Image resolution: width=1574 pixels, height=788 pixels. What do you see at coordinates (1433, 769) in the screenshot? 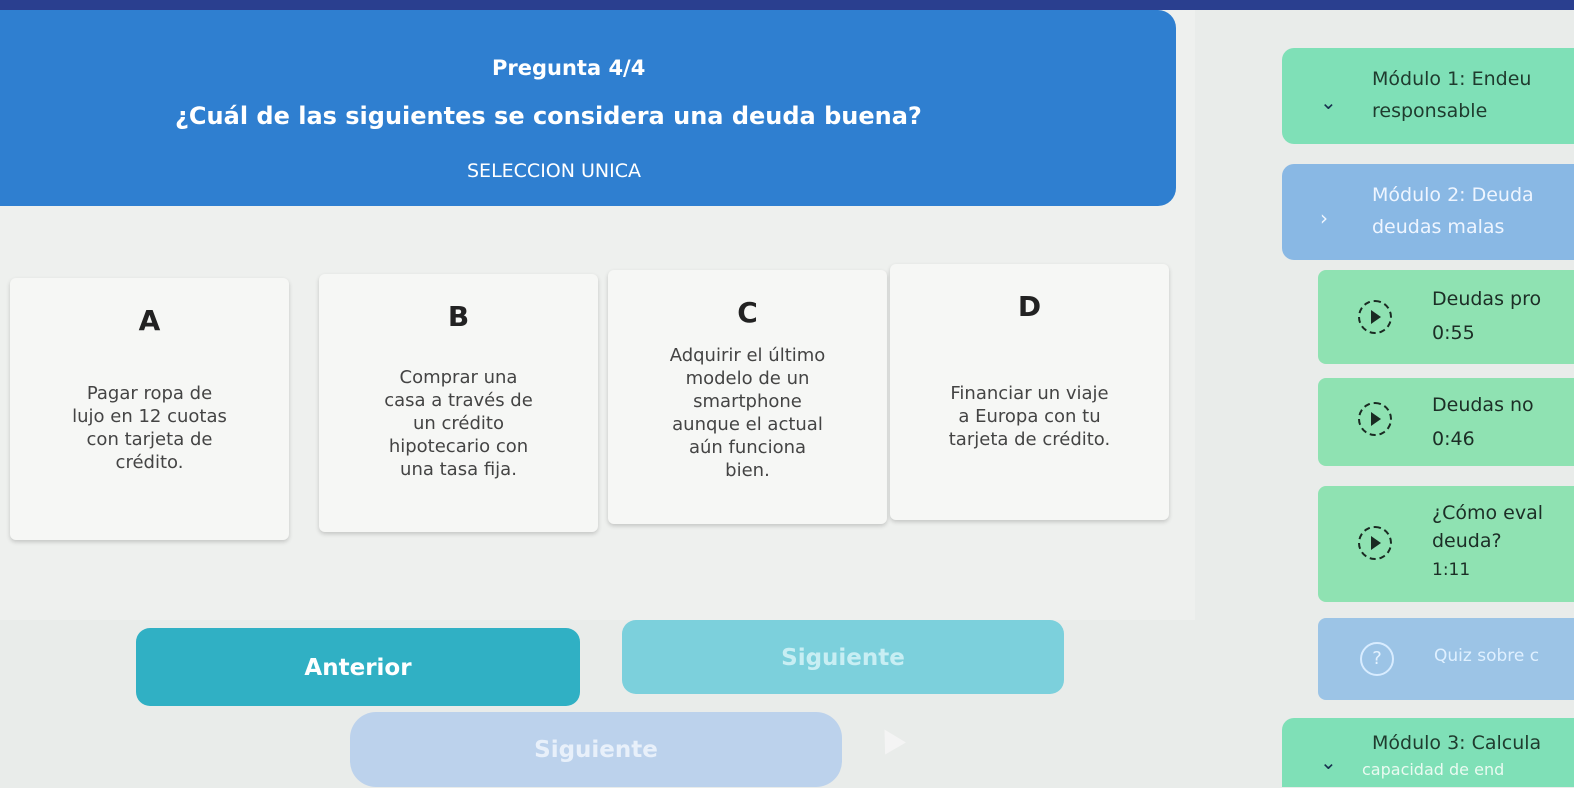
I see `module-subtitle: capacidad de end` at bounding box center [1433, 769].